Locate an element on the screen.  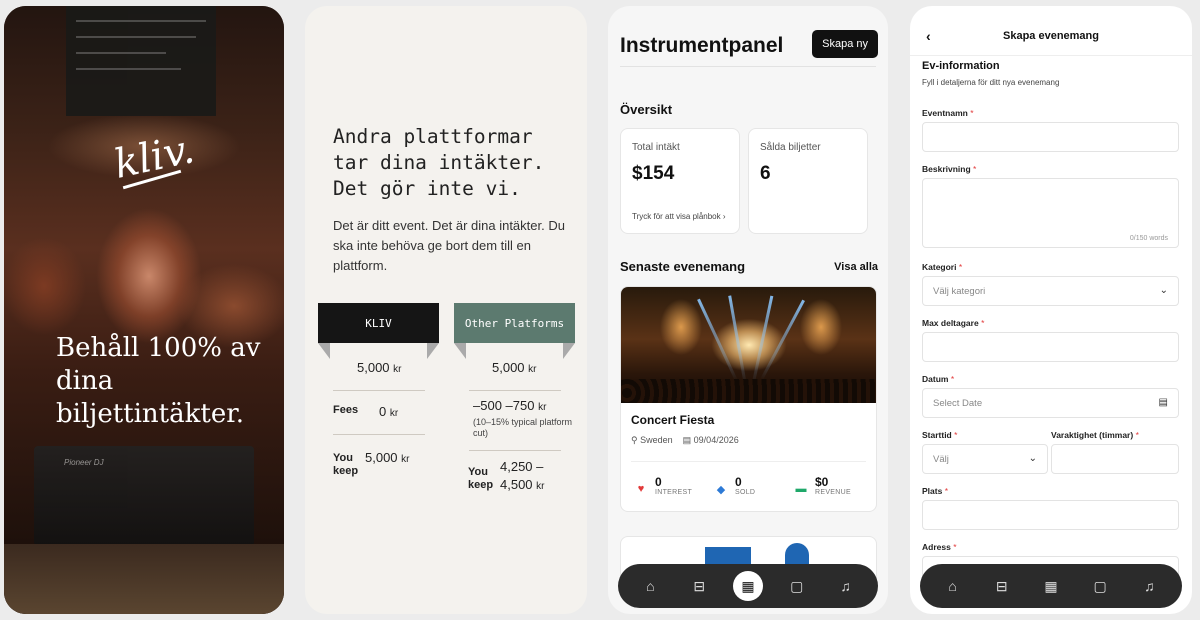
kliv-column-header: KLIV is located at coordinates (378, 323).